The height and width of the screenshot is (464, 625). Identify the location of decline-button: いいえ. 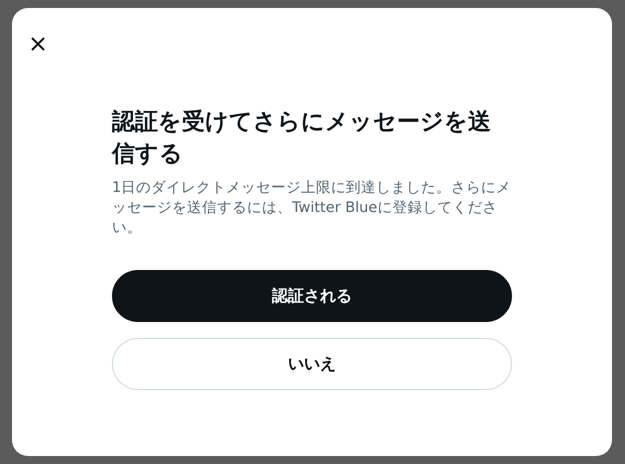
(312, 364).